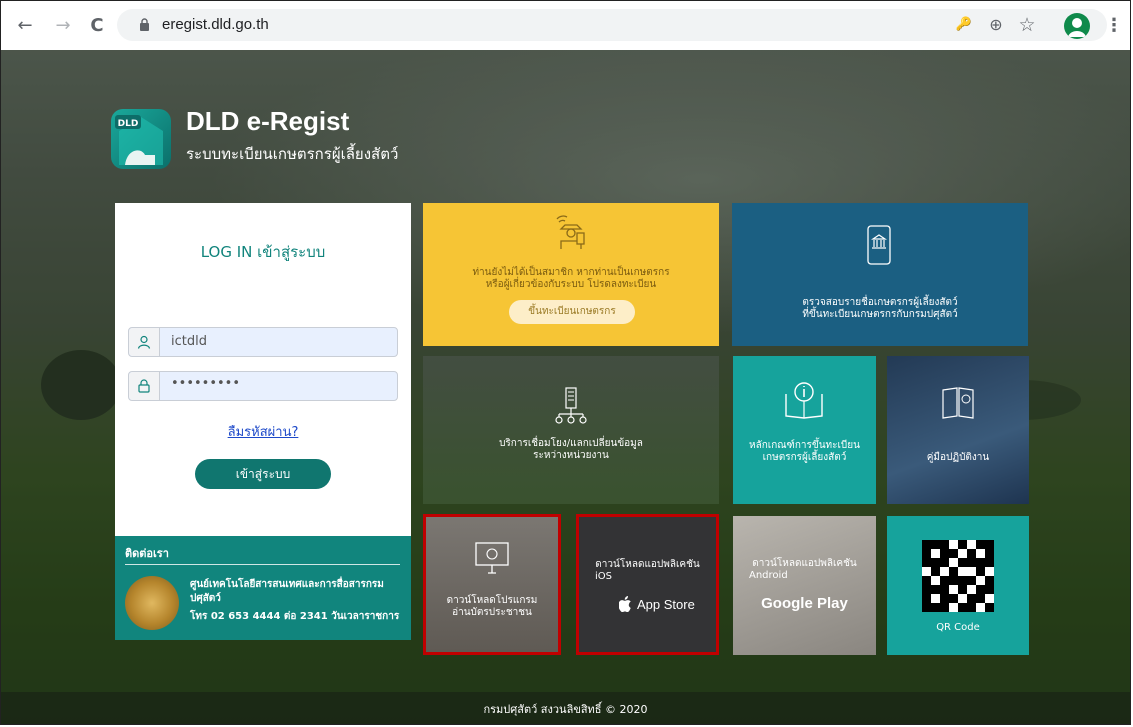  I want to click on register-farmer-button: ขึ้นทะเบียนเกษตรกร, so click(572, 312).